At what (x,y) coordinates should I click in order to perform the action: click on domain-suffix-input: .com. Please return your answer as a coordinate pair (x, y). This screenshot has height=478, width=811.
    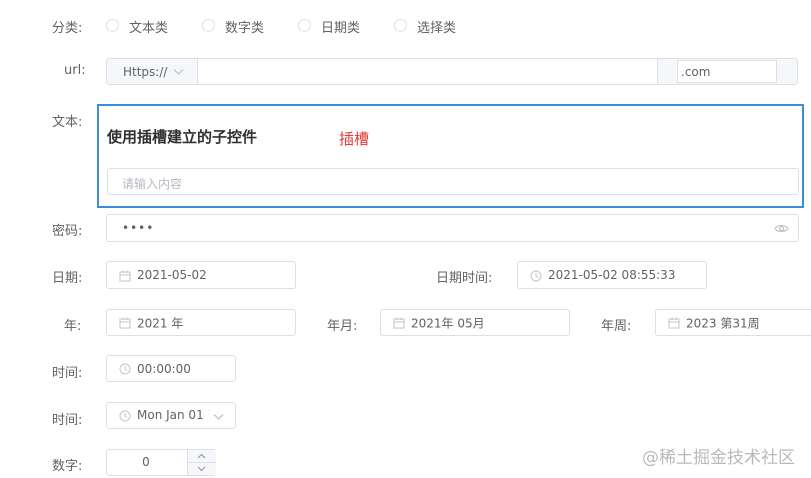
    Looking at the image, I should click on (727, 71).